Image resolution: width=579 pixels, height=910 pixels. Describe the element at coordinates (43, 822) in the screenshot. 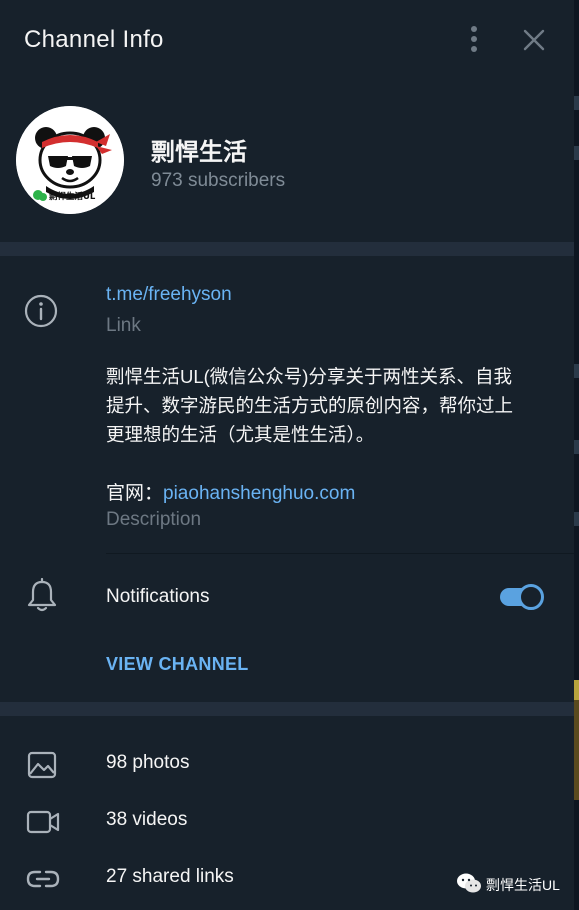

I see `video-icon` at that location.